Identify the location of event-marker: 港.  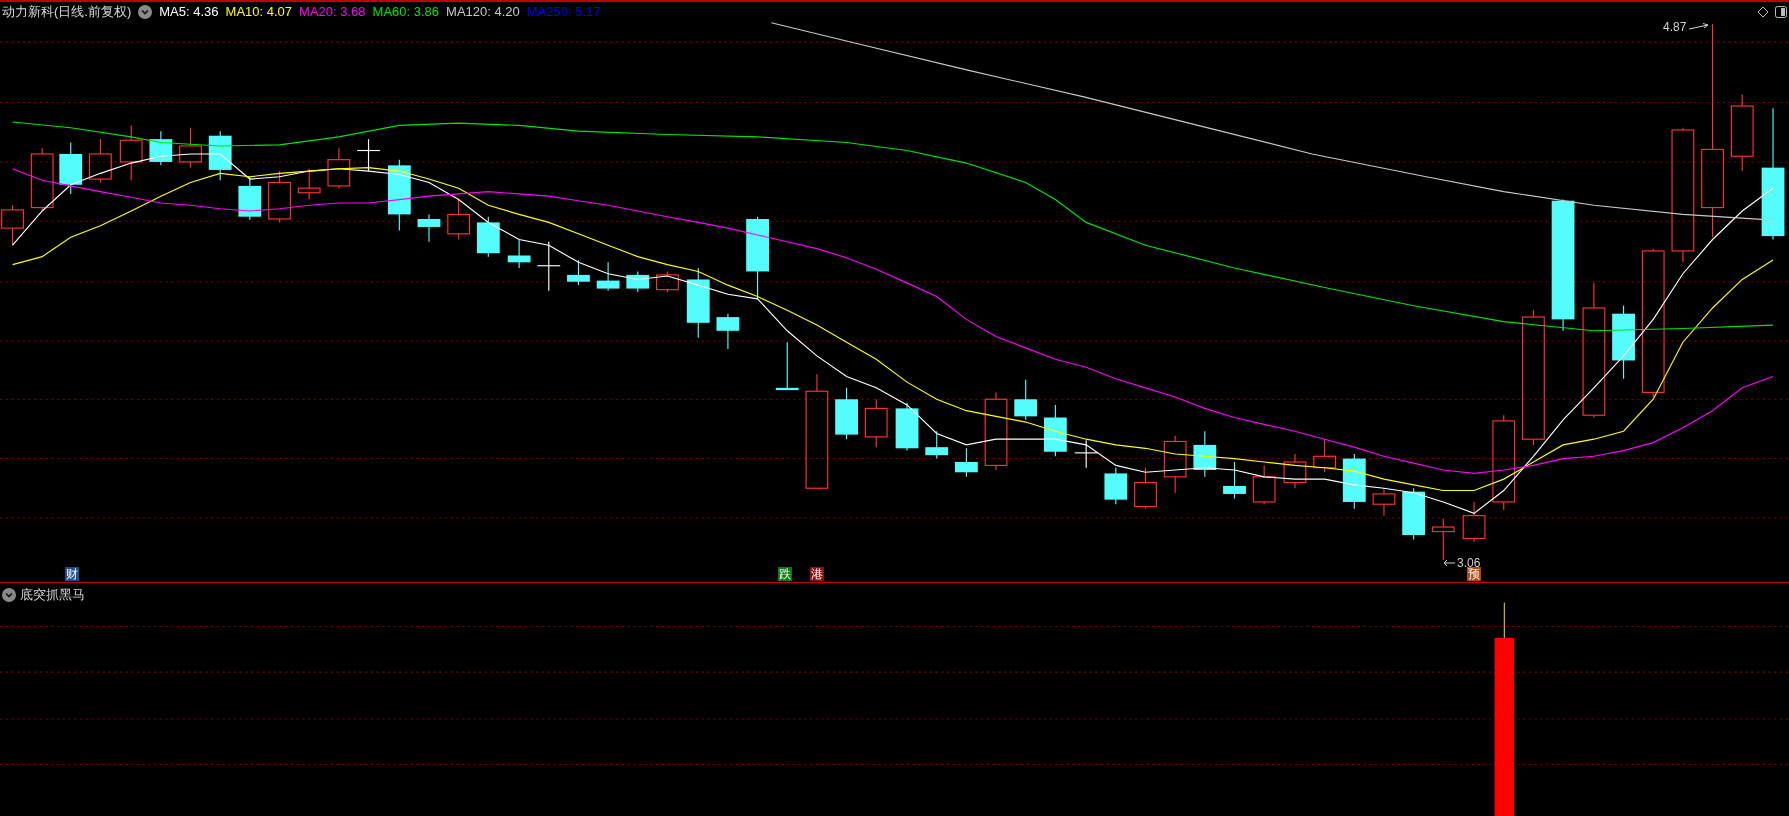
(817, 574).